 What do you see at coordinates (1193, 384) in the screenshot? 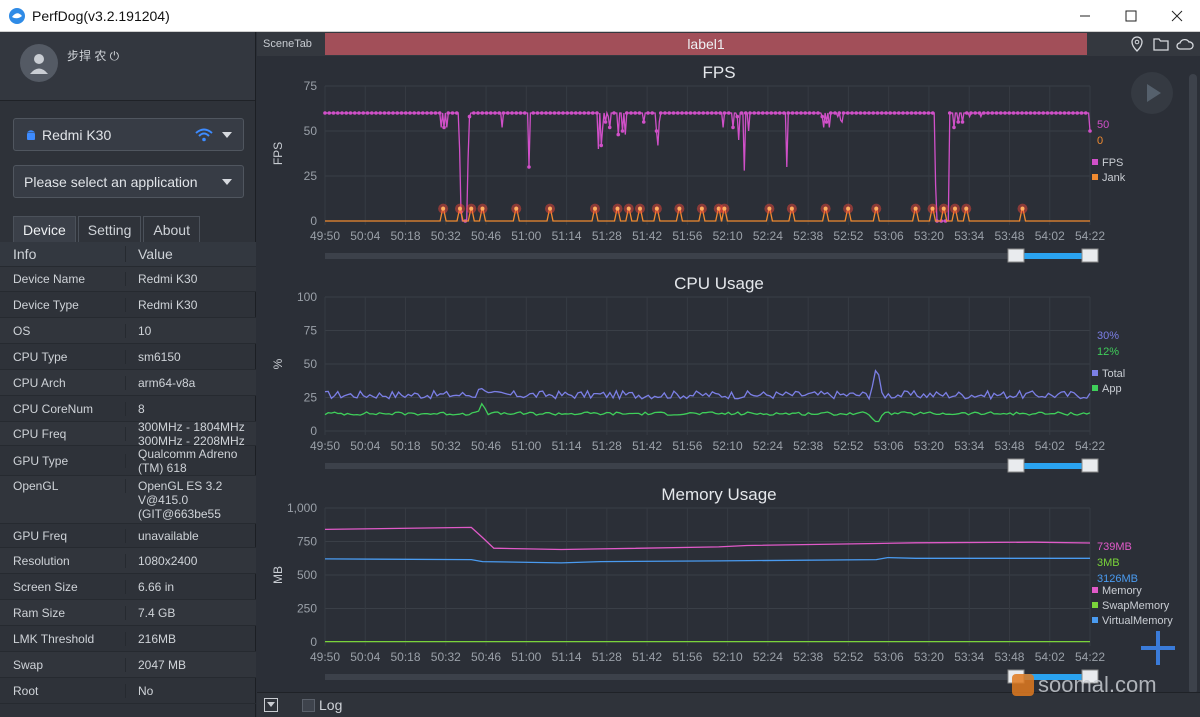
I see `scrollbar-thumb` at bounding box center [1193, 384].